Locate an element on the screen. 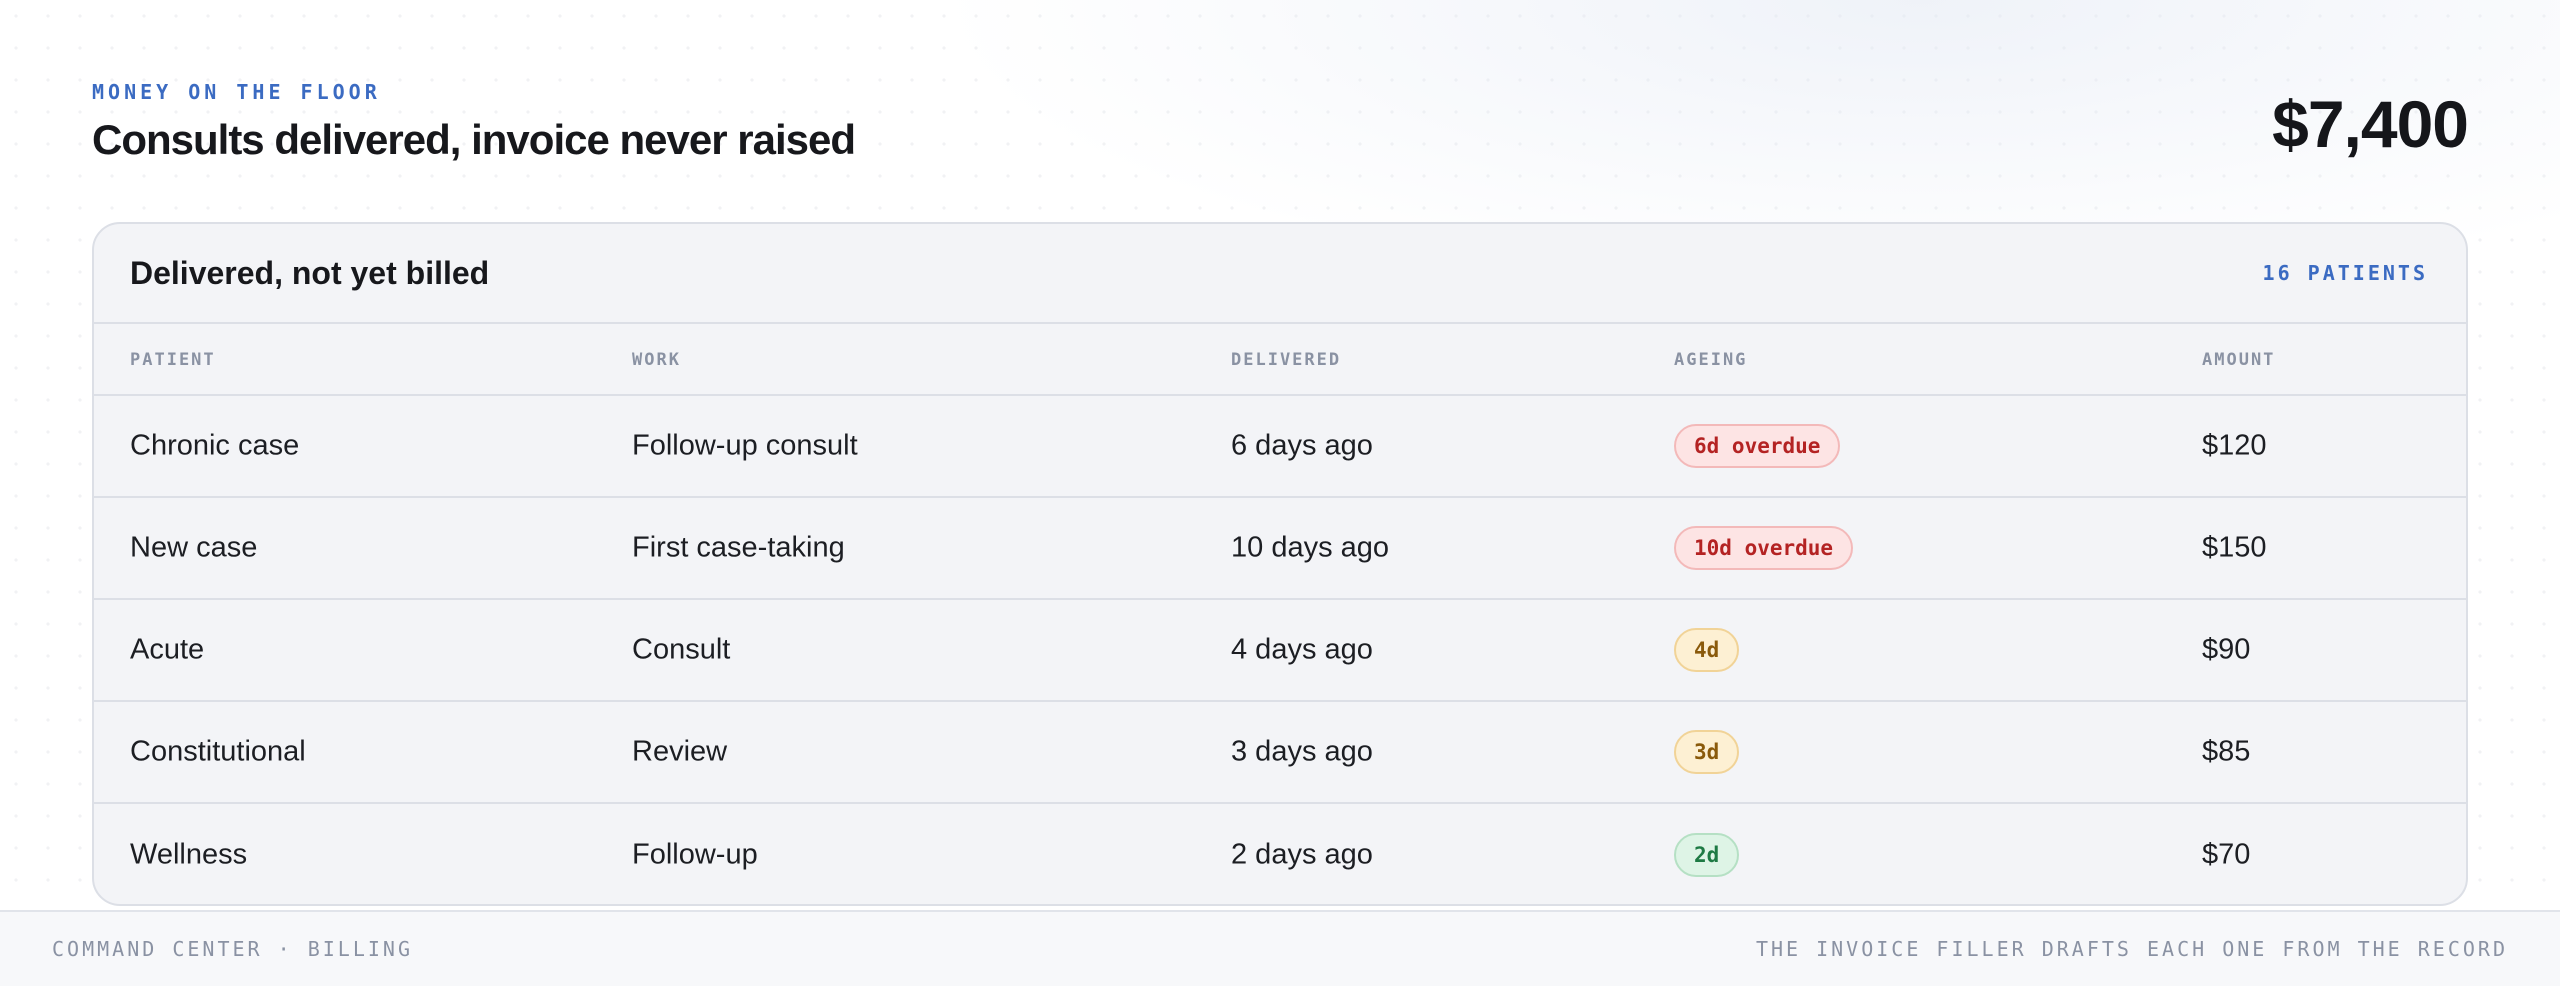  ageing-badge: 6d overdue is located at coordinates (1757, 446).